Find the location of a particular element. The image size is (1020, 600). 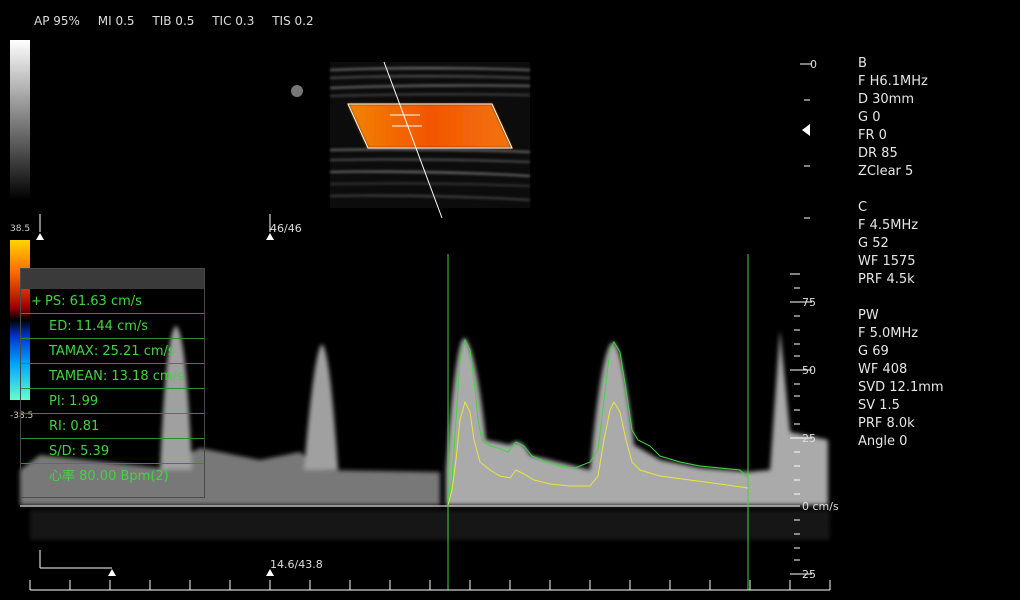

pw-svd: SVD 12.1mm is located at coordinates (901, 387).